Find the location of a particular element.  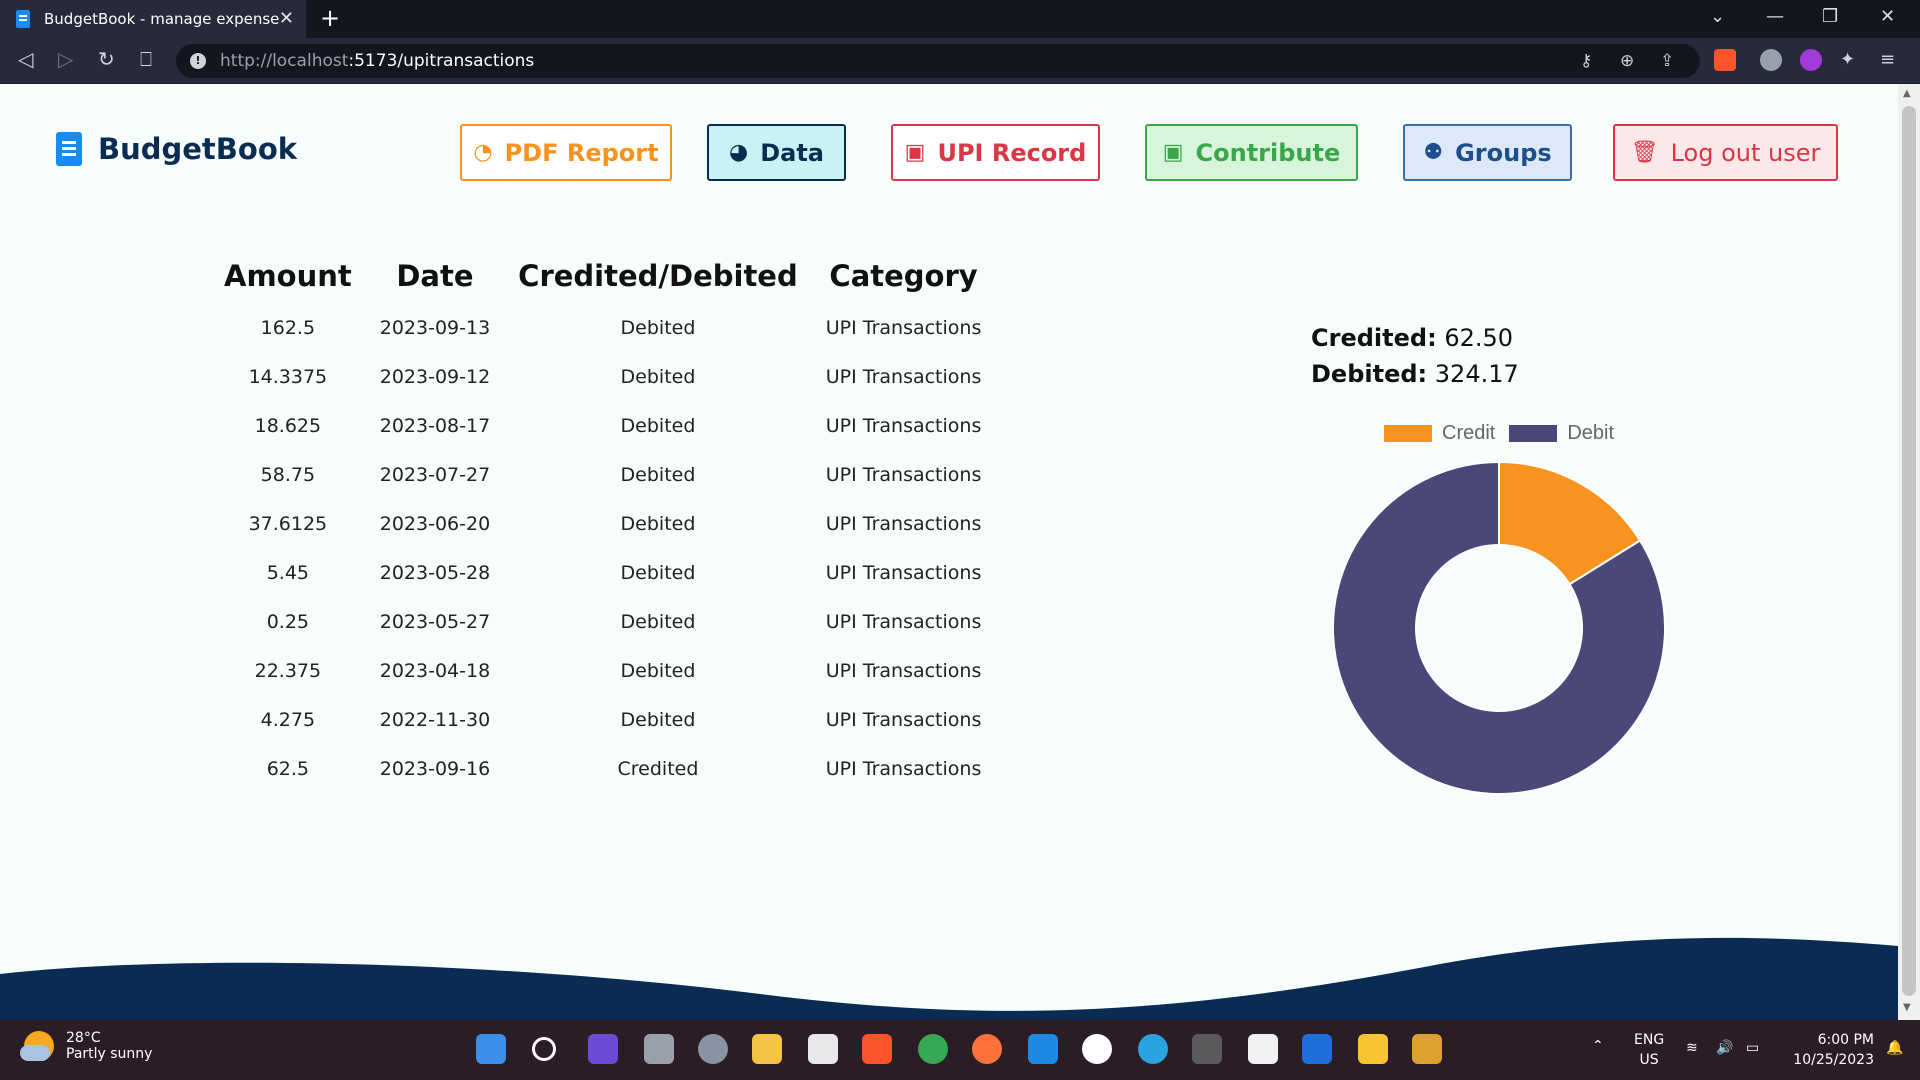

microsoft-store-icon is located at coordinates (823, 1049).